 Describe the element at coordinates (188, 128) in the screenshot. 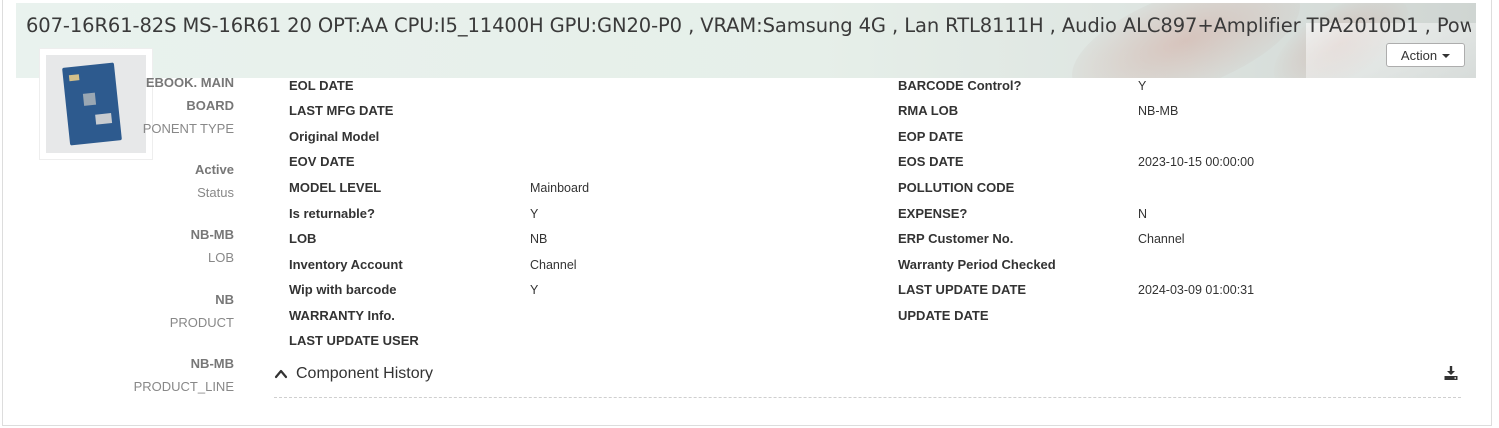

I see `summary-label: PONENT TYPE` at that location.